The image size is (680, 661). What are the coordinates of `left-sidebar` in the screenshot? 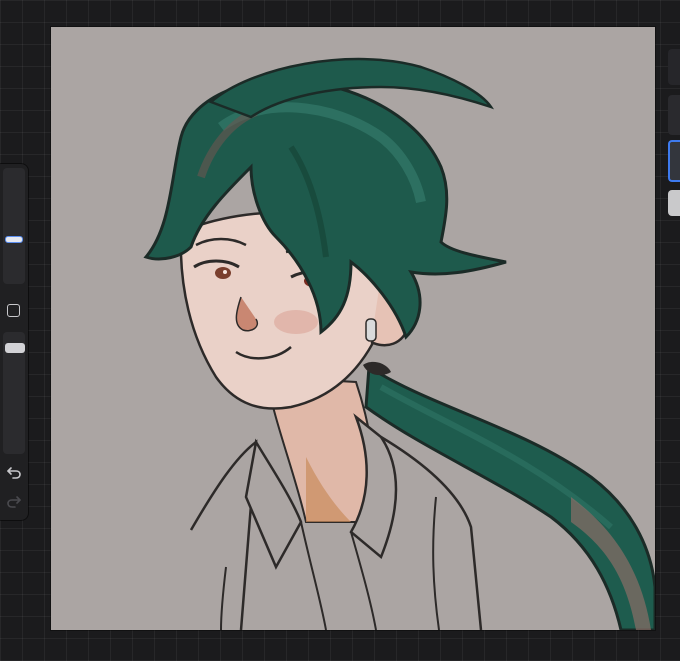 It's located at (14, 342).